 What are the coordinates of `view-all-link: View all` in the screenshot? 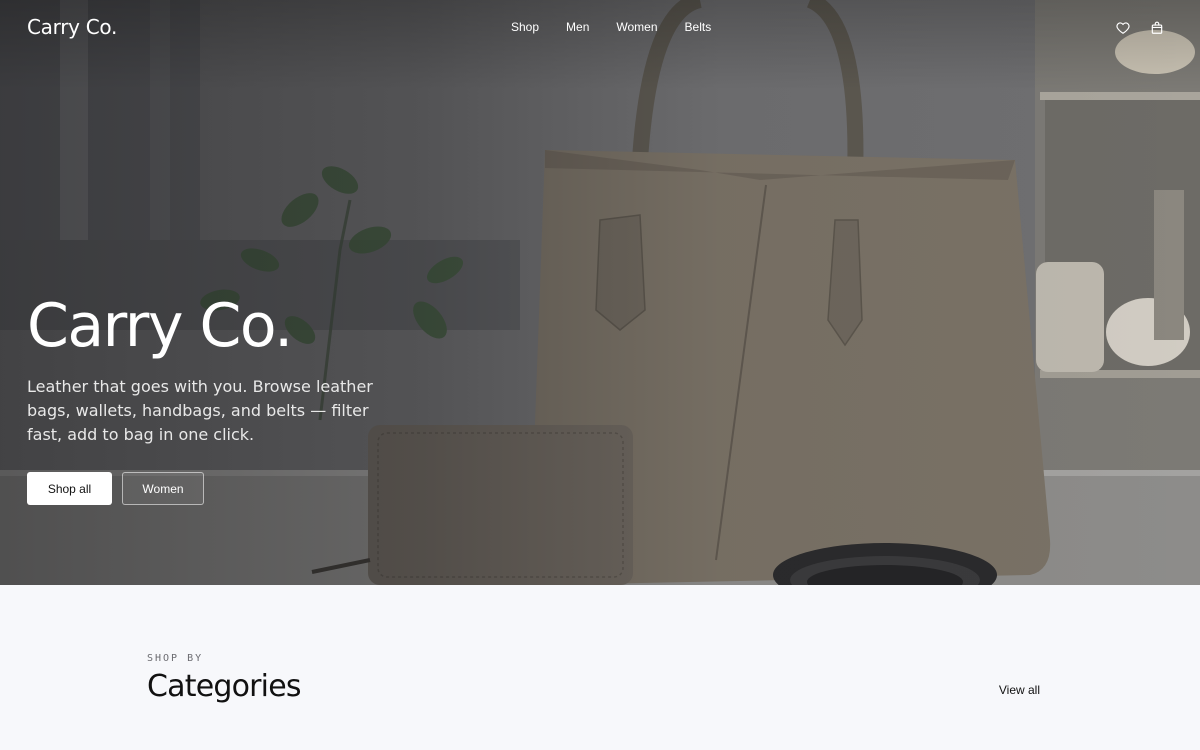 It's located at (1019, 690).